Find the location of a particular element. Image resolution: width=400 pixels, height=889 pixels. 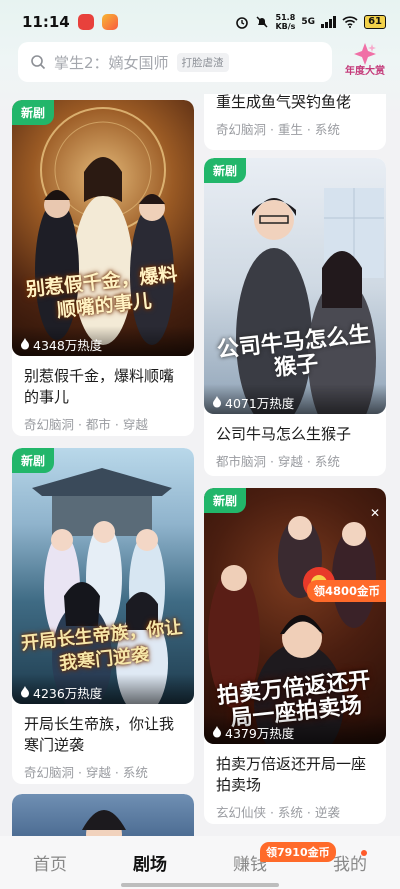

search-input: 掌生2：嫡女国师 打脸虐渣 is located at coordinates (175, 62).